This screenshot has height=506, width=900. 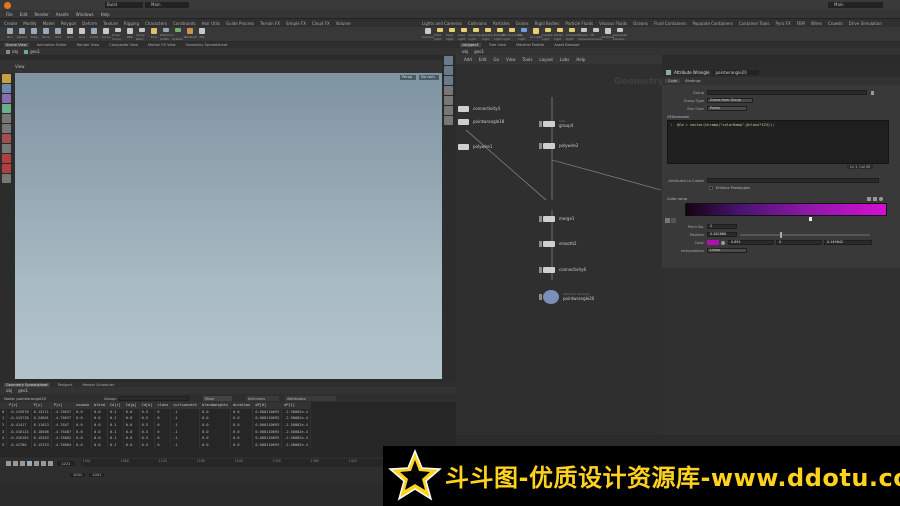 I want to click on select-tool-icon, so click(x=6, y=78).